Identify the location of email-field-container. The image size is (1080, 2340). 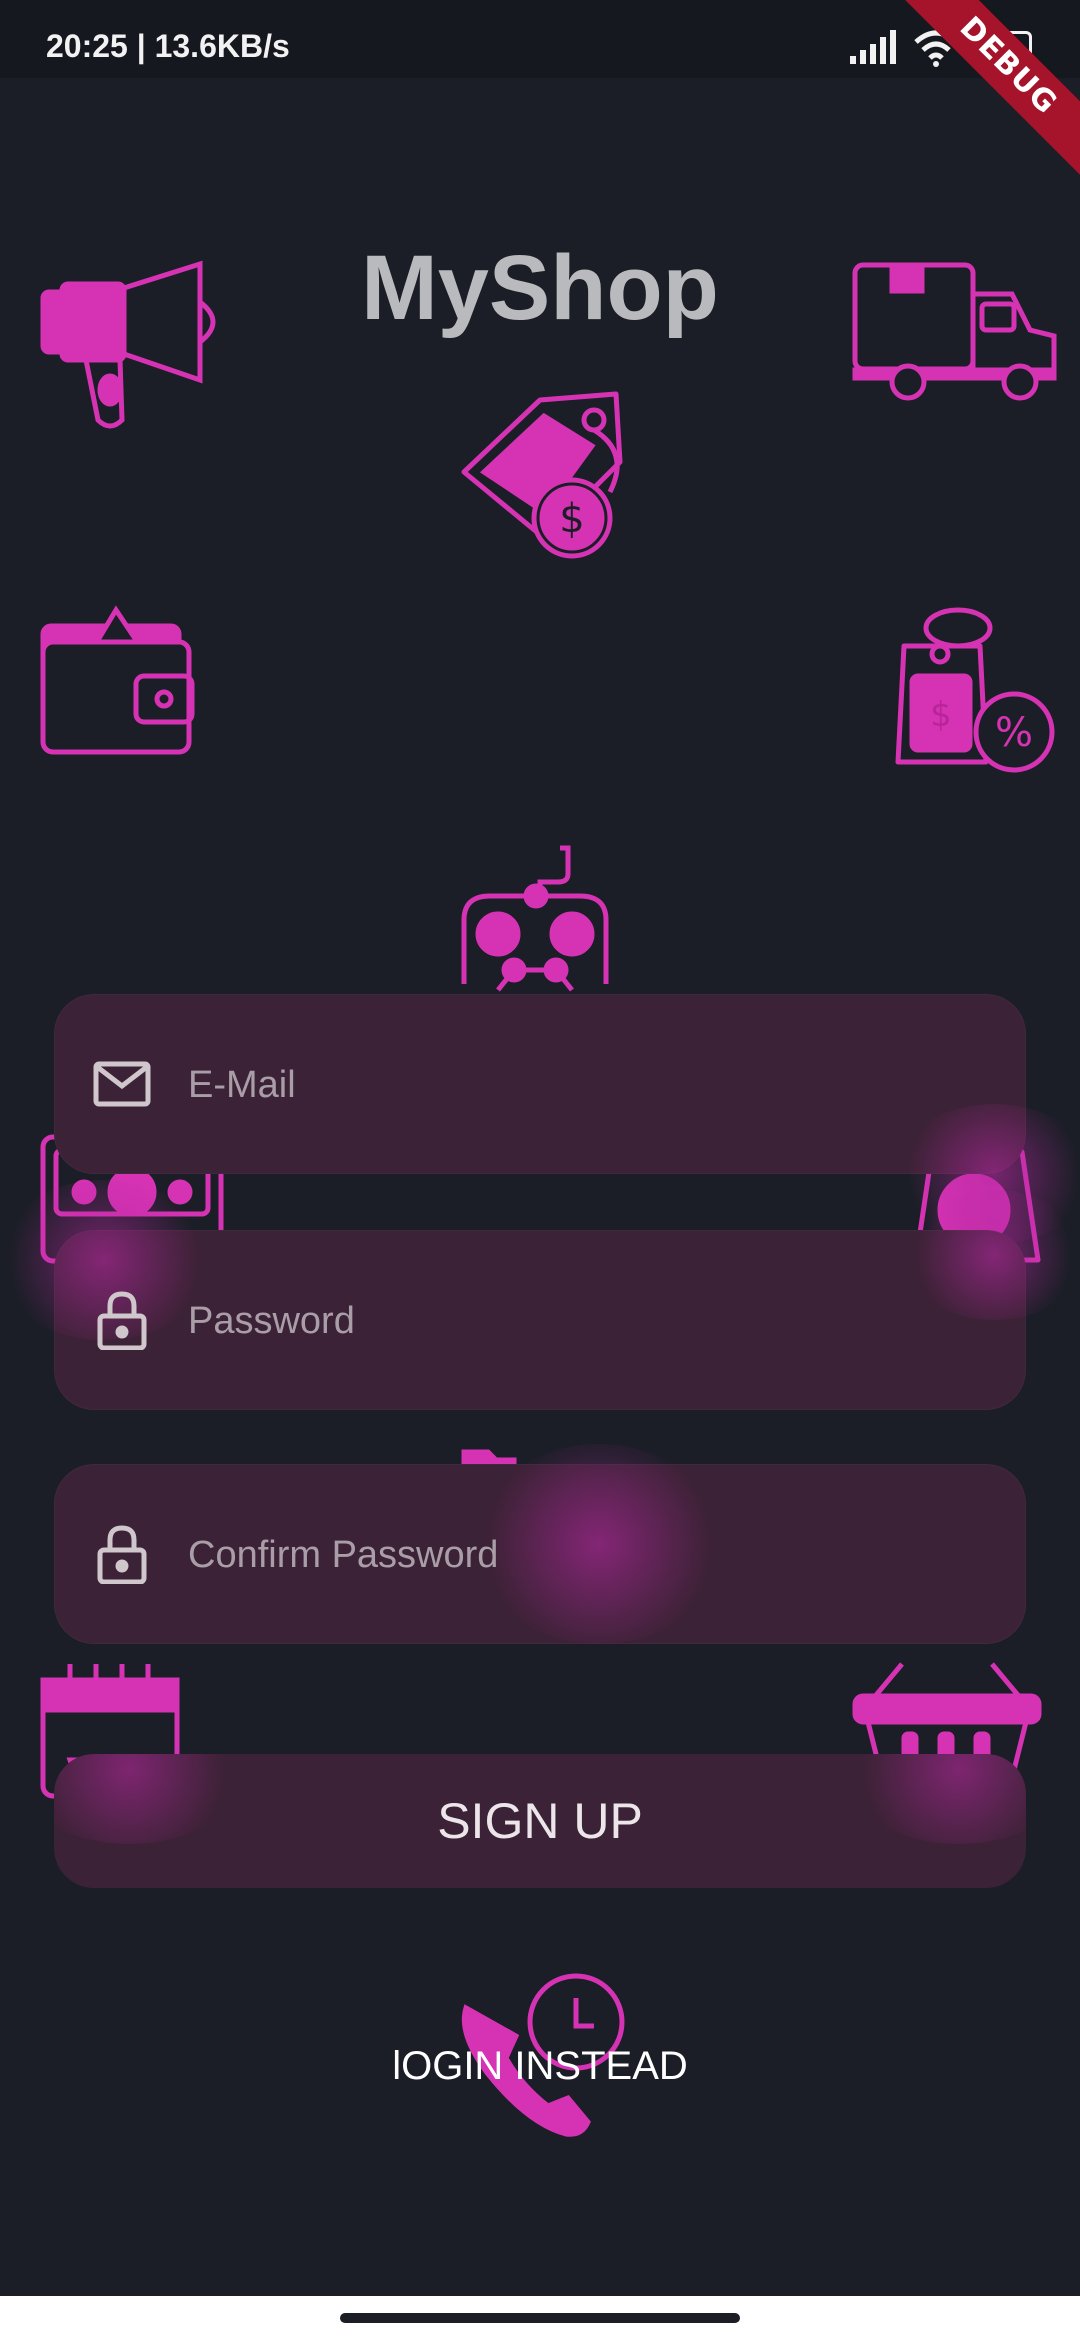
(567, 1119).